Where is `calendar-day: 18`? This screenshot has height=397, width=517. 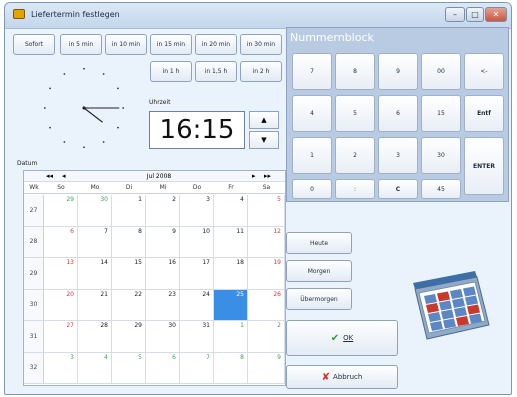 calendar-day: 18 is located at coordinates (231, 274).